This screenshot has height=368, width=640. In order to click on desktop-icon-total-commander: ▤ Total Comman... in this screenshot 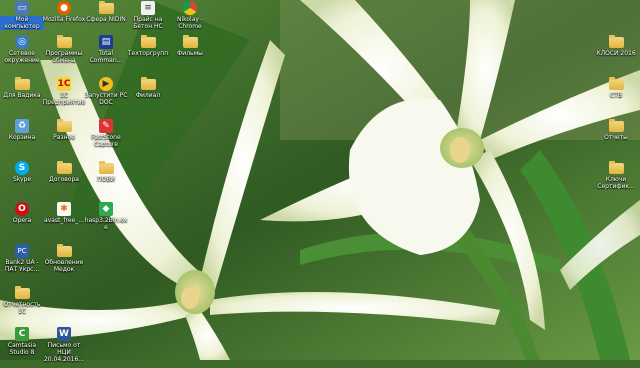, I will do `click(106, 55)`.